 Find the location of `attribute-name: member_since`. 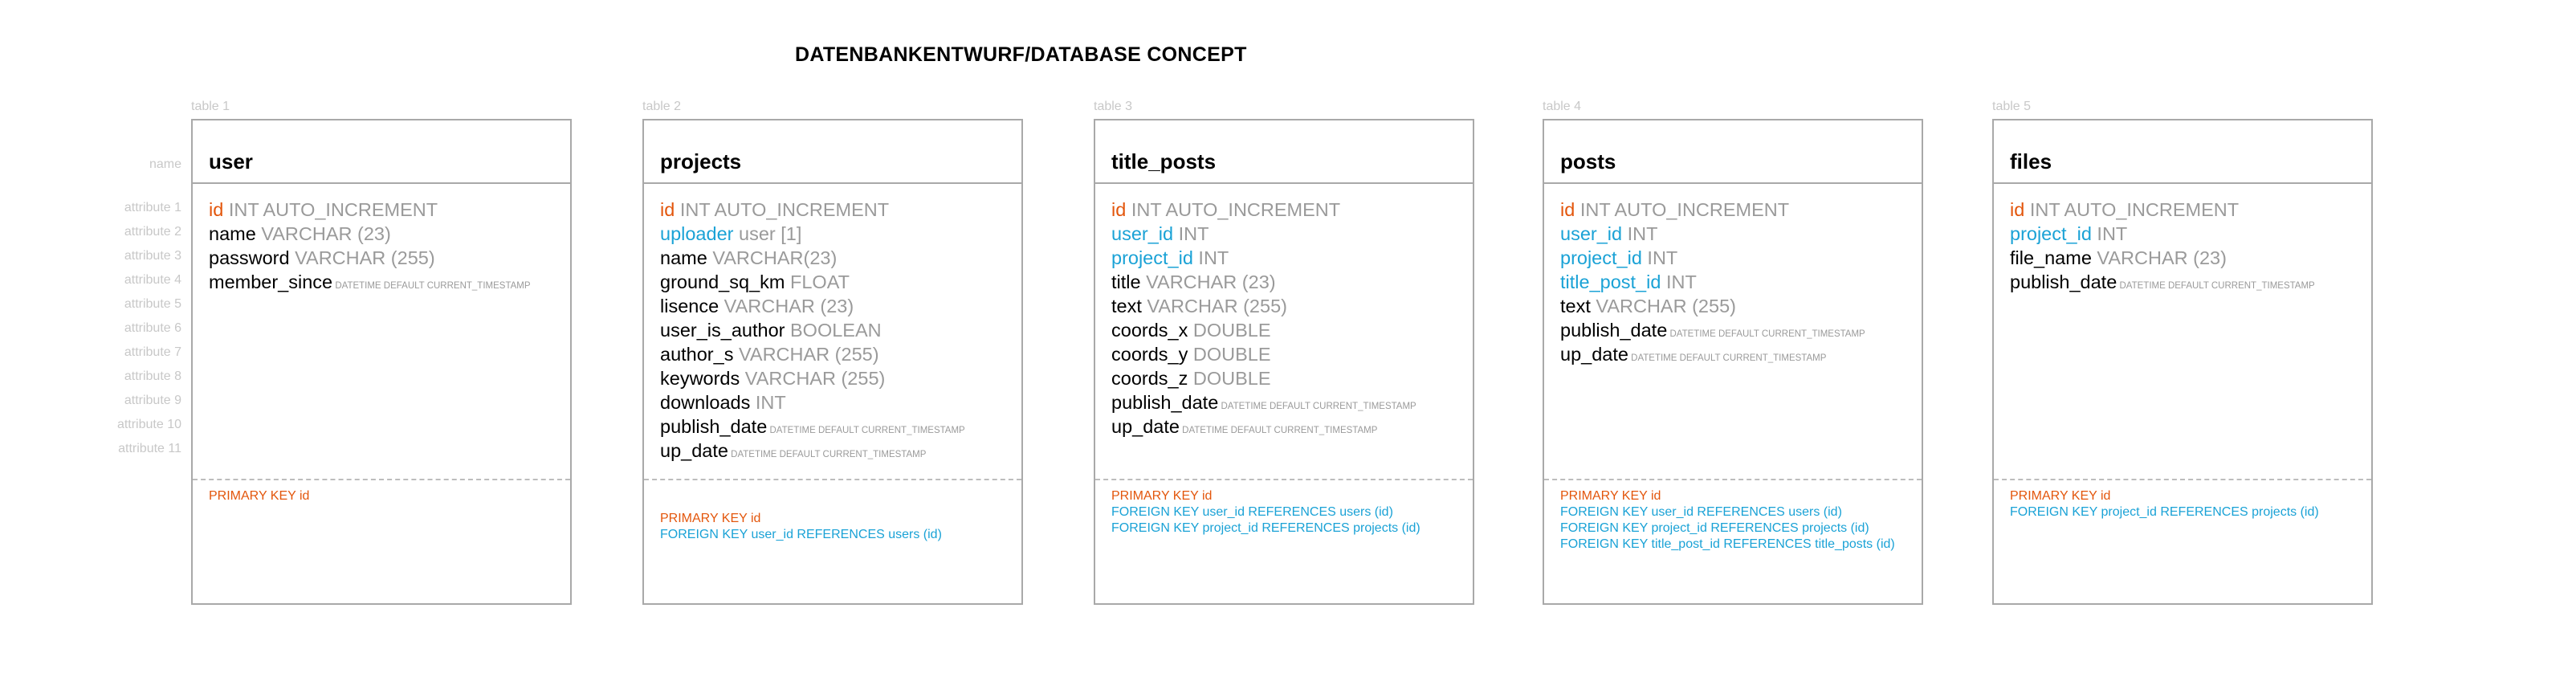

attribute-name: member_since is located at coordinates (271, 281).